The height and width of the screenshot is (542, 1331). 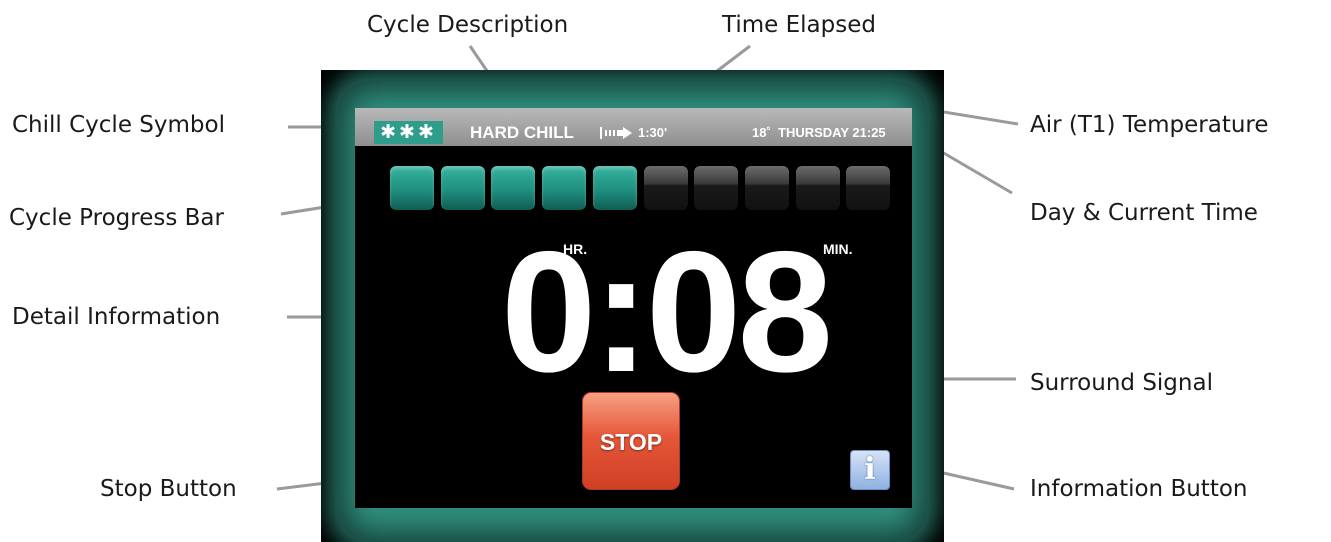 I want to click on detail-time-readout: 0:08, so click(x=666, y=312).